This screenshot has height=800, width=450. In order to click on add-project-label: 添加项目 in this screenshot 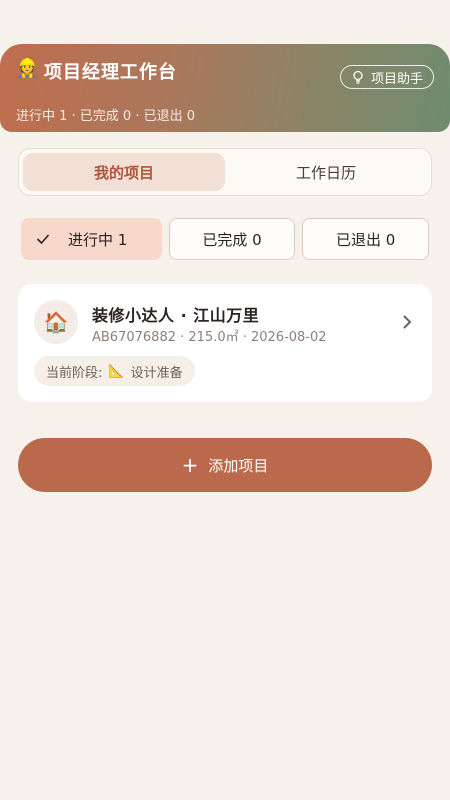, I will do `click(238, 465)`.